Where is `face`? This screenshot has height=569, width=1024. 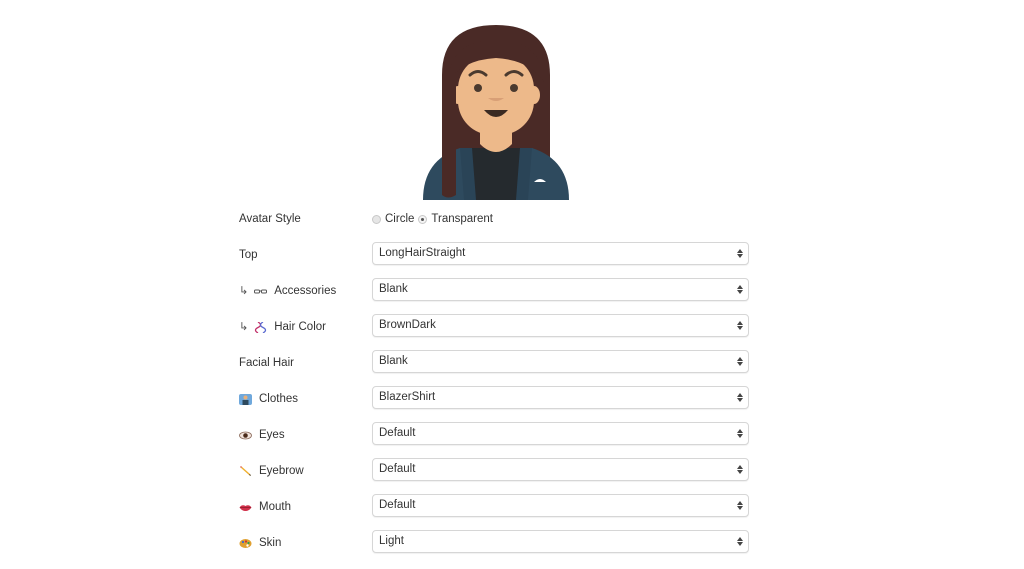 face is located at coordinates (496, 95).